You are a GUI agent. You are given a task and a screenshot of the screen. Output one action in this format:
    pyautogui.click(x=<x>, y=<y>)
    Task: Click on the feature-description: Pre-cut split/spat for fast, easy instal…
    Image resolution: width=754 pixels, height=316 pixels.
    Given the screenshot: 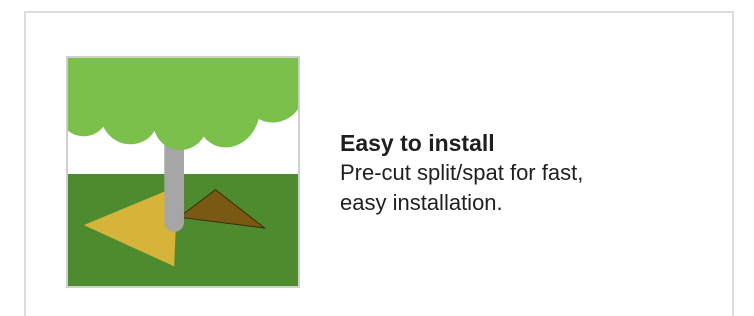 What is the action you would take?
    pyautogui.click(x=462, y=187)
    